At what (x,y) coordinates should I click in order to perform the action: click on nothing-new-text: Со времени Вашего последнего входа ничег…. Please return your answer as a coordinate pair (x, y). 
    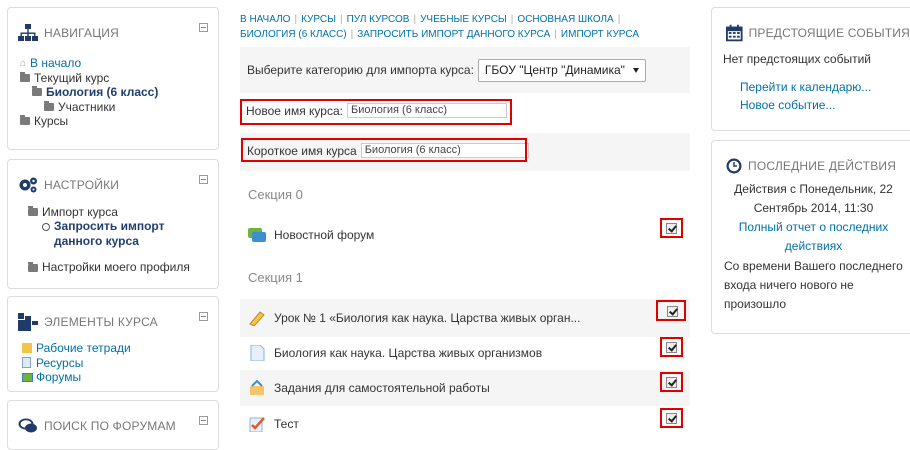
    Looking at the image, I should click on (813, 285).